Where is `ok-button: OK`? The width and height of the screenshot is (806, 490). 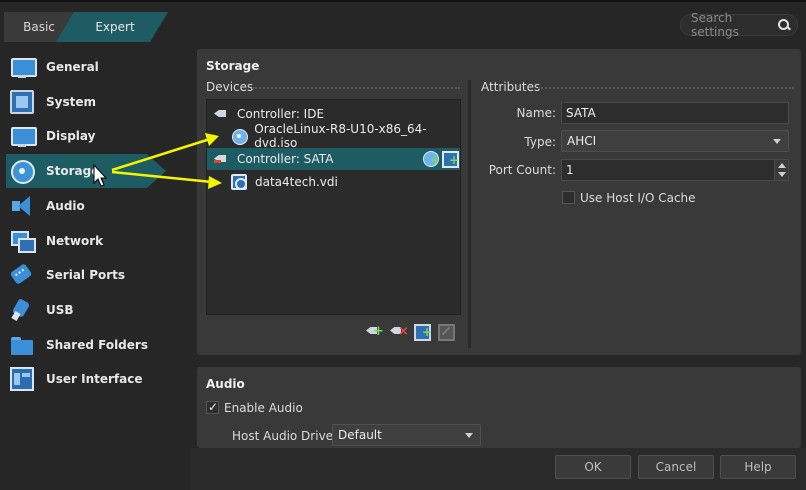
ok-button: OK is located at coordinates (593, 467).